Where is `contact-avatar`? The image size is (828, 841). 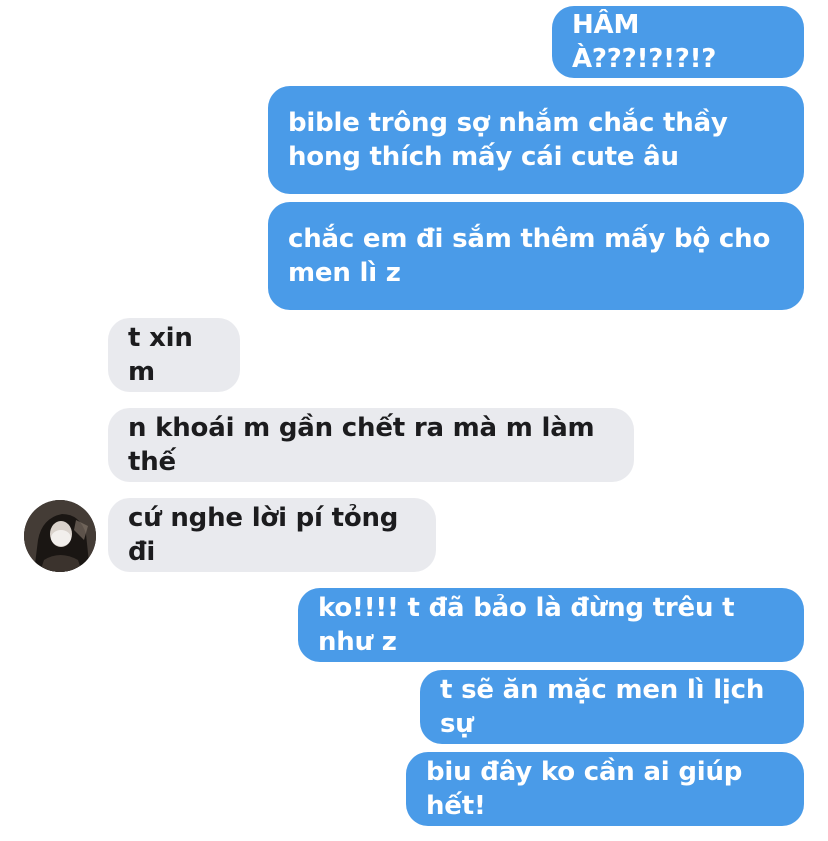 contact-avatar is located at coordinates (60, 536).